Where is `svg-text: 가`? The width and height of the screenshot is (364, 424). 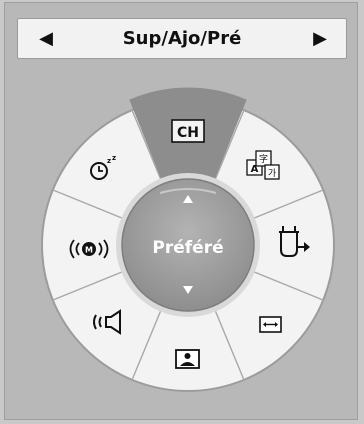
svg-text: 가 is located at coordinates (272, 173).